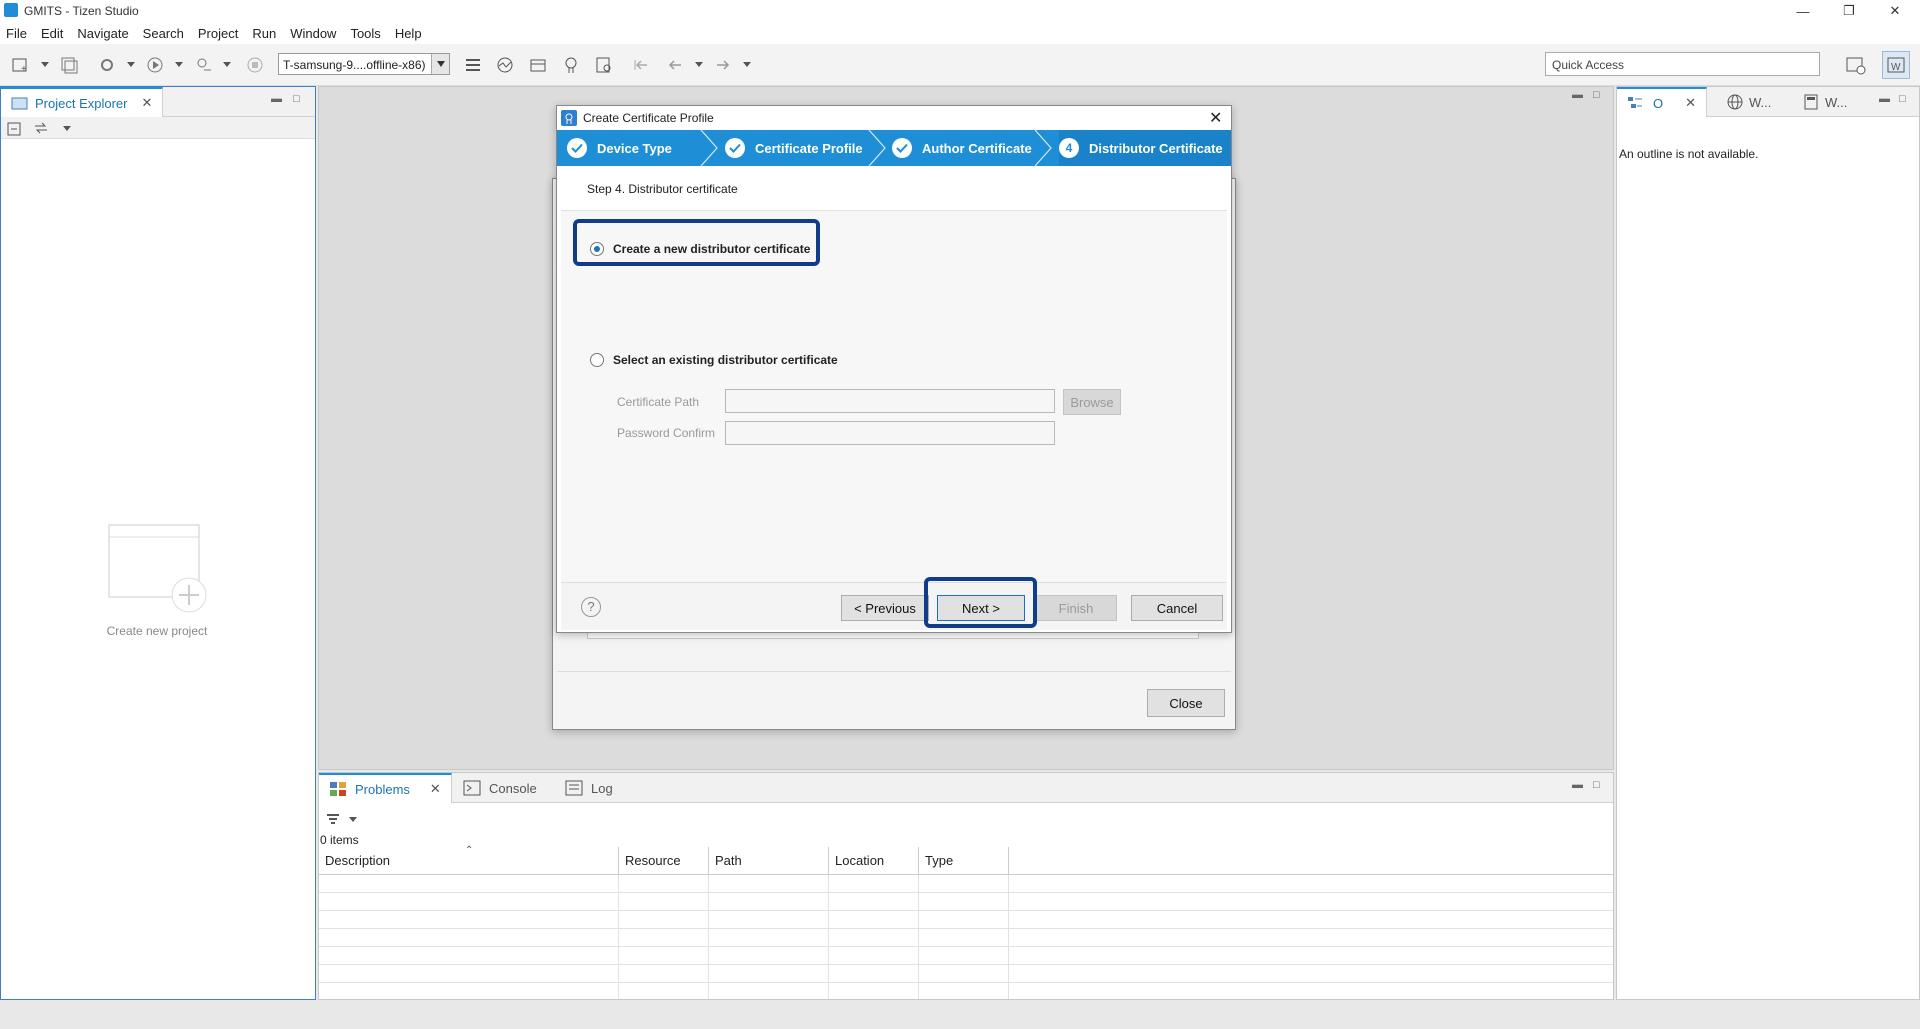 The width and height of the screenshot is (1920, 1029). I want to click on build-gear-icon, so click(107, 65).